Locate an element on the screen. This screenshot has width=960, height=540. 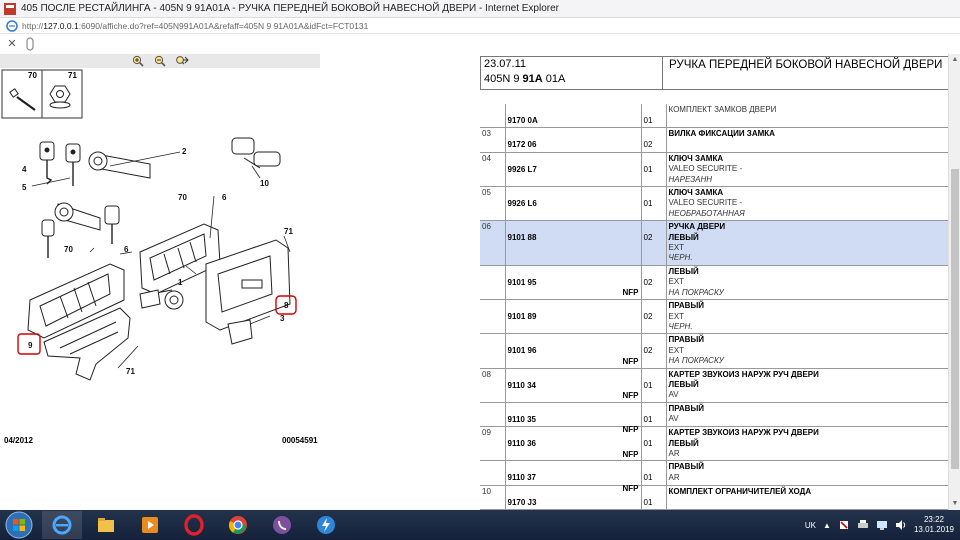
taskbar-explorer is located at coordinates (106, 525).